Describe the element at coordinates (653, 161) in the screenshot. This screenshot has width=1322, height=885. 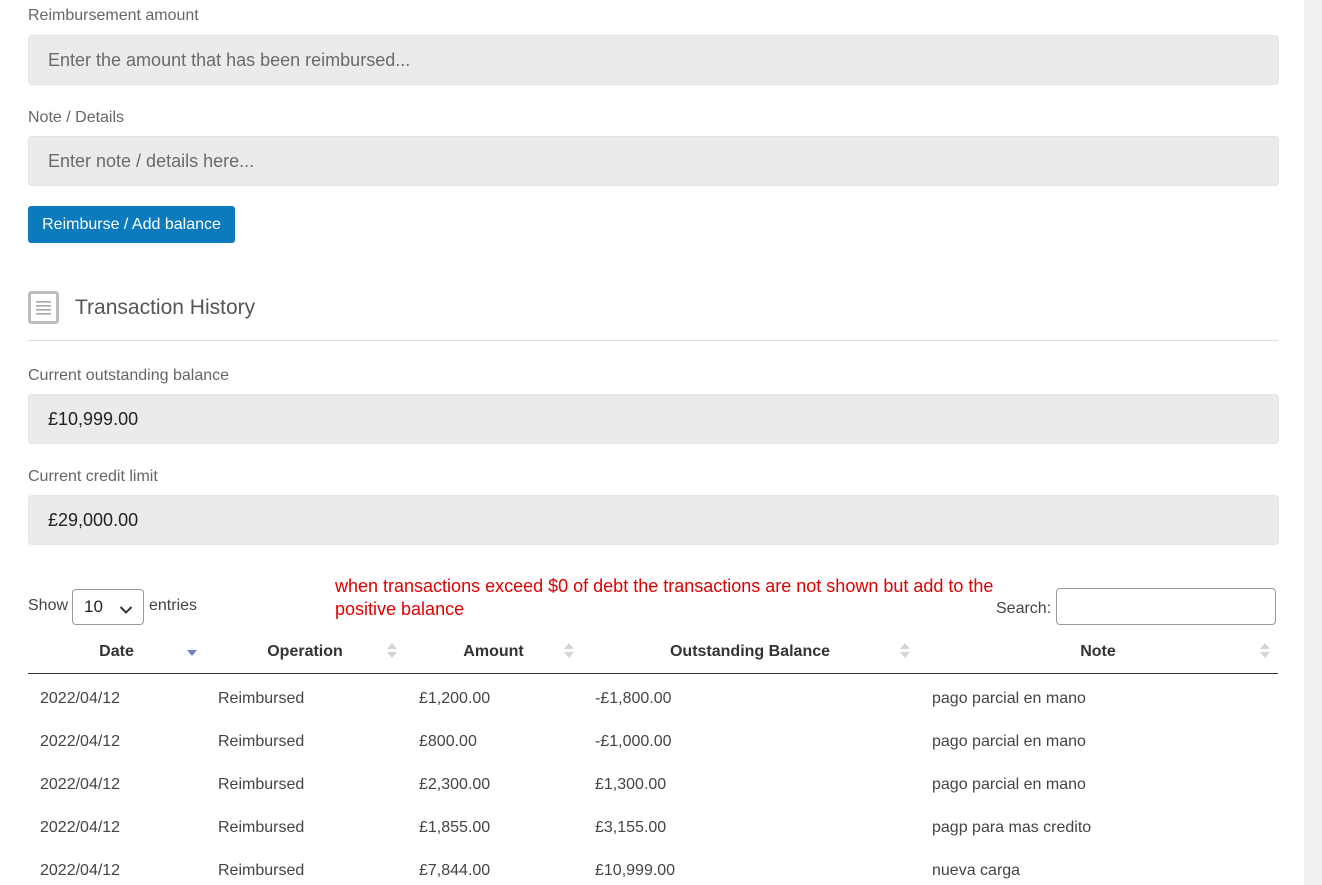
I see `note-details-input` at that location.